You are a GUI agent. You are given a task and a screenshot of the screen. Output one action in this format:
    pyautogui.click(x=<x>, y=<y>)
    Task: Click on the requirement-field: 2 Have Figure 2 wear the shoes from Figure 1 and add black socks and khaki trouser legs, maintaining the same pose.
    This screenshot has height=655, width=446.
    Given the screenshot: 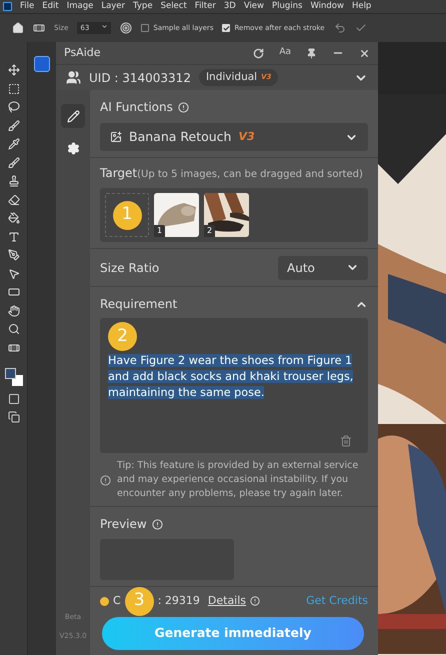 What is the action you would take?
    pyautogui.click(x=234, y=385)
    